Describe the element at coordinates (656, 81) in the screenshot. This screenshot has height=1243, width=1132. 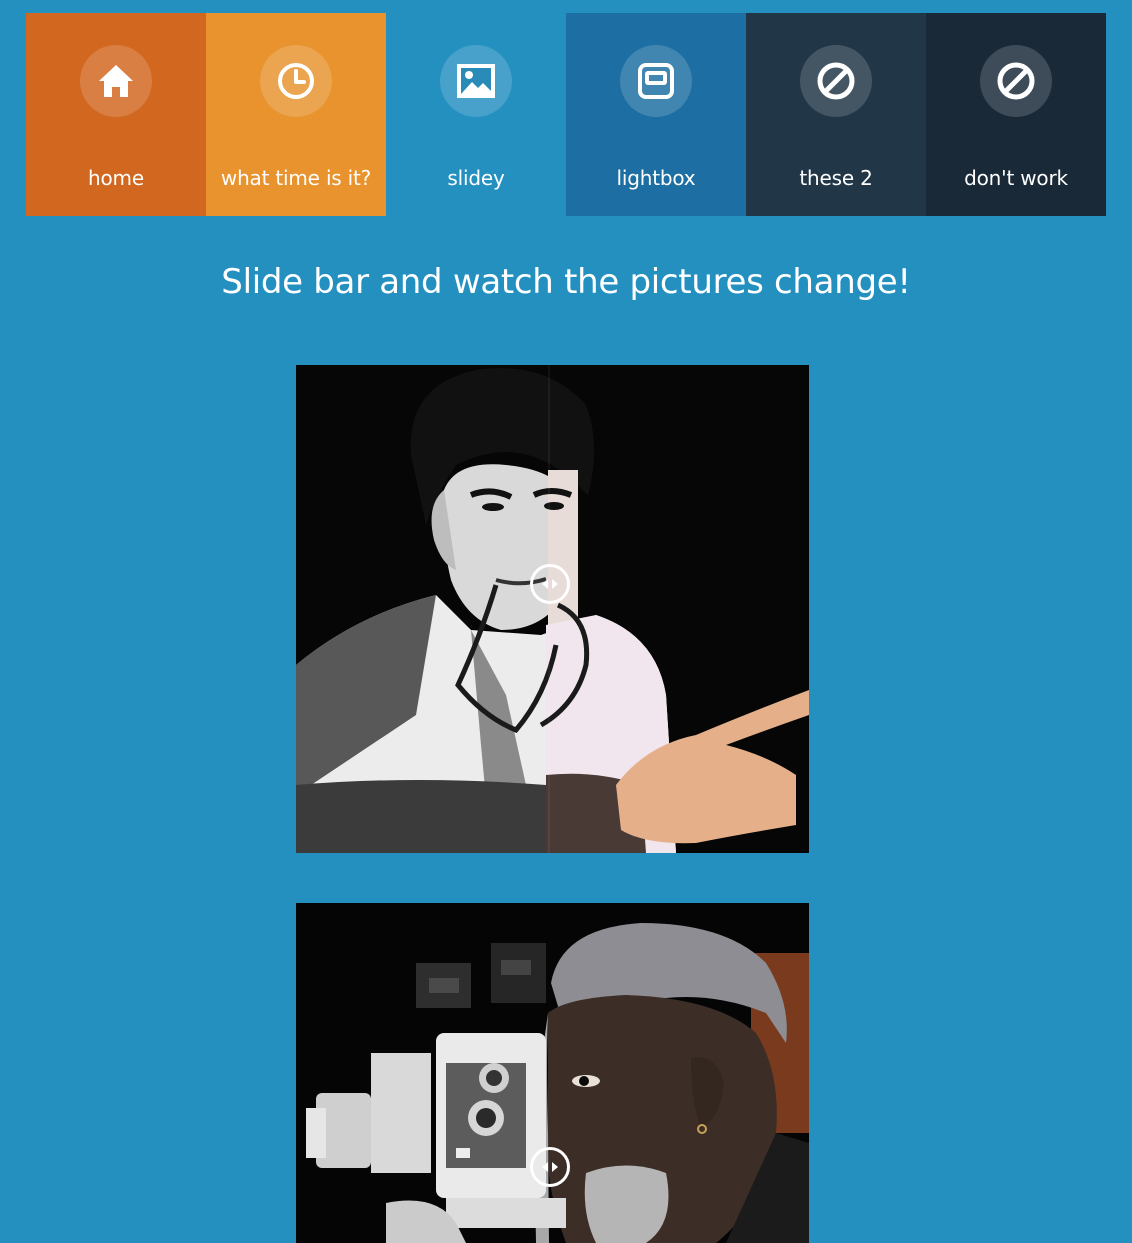
I see `lightbox-icon` at that location.